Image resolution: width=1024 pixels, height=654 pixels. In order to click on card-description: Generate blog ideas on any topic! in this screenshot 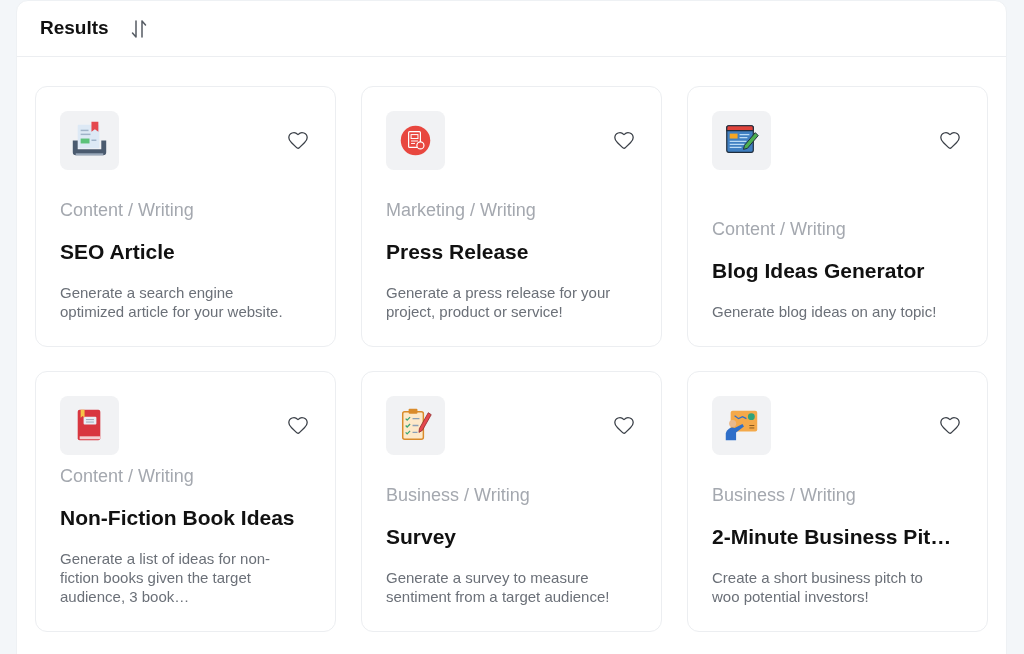, I will do `click(825, 311)`.